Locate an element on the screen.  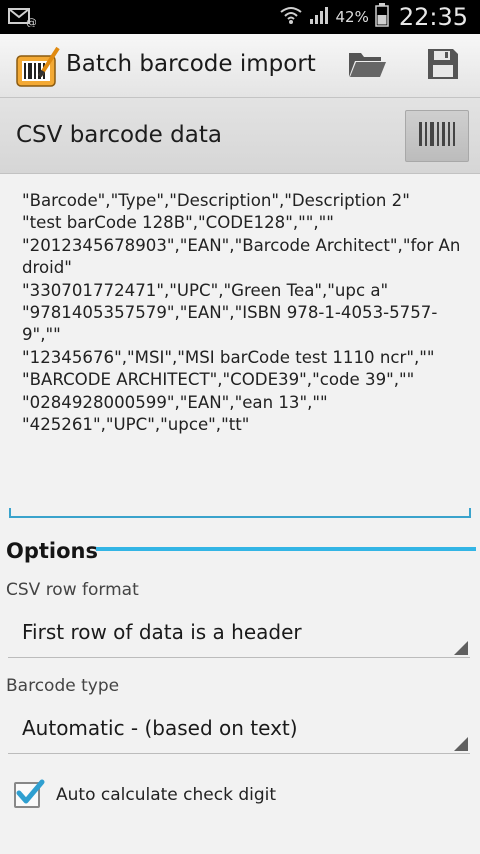
barcode-type-spinner: Automatic - (based on text) is located at coordinates (239, 732).